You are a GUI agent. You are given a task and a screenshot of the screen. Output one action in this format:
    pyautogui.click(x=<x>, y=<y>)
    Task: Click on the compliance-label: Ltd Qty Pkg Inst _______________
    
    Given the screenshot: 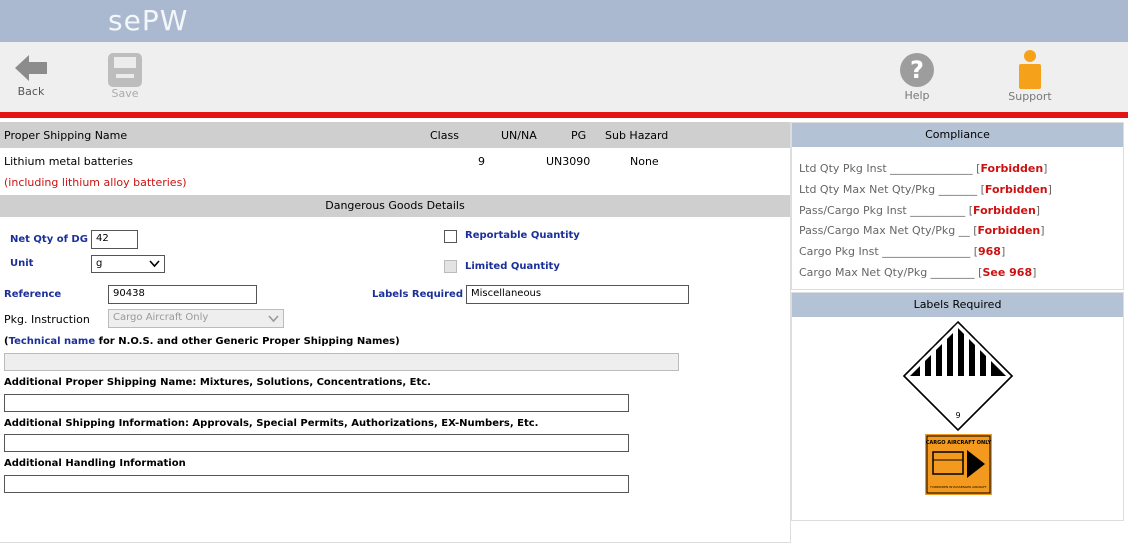 What is the action you would take?
    pyautogui.click(x=888, y=168)
    